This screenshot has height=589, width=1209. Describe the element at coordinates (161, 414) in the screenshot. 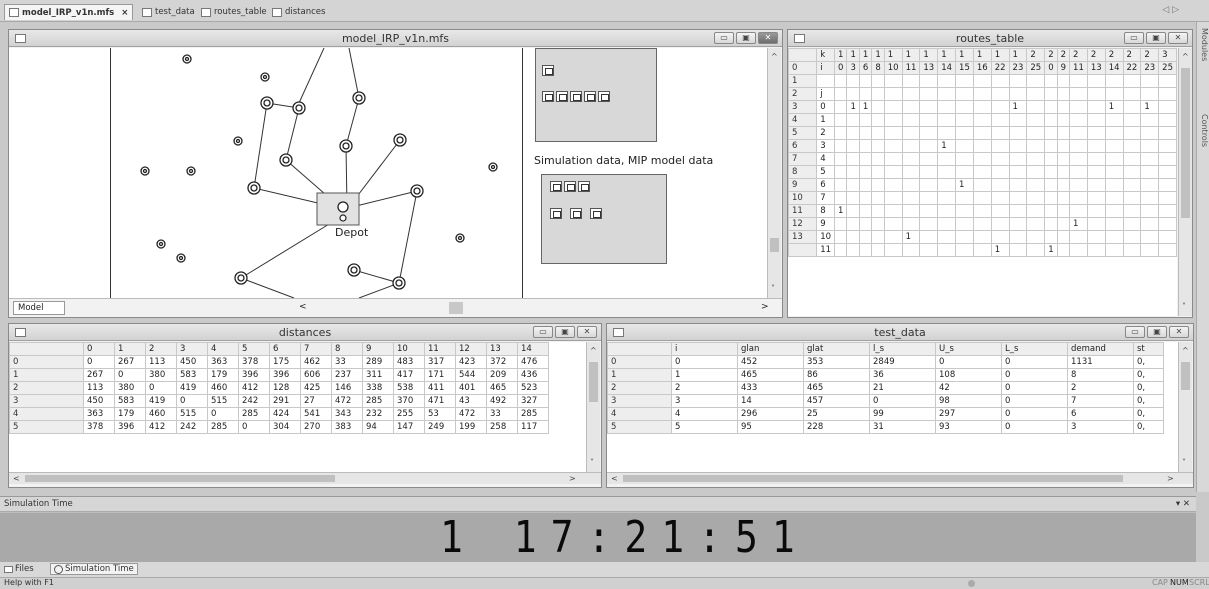

I see `table-cell: 460` at that location.